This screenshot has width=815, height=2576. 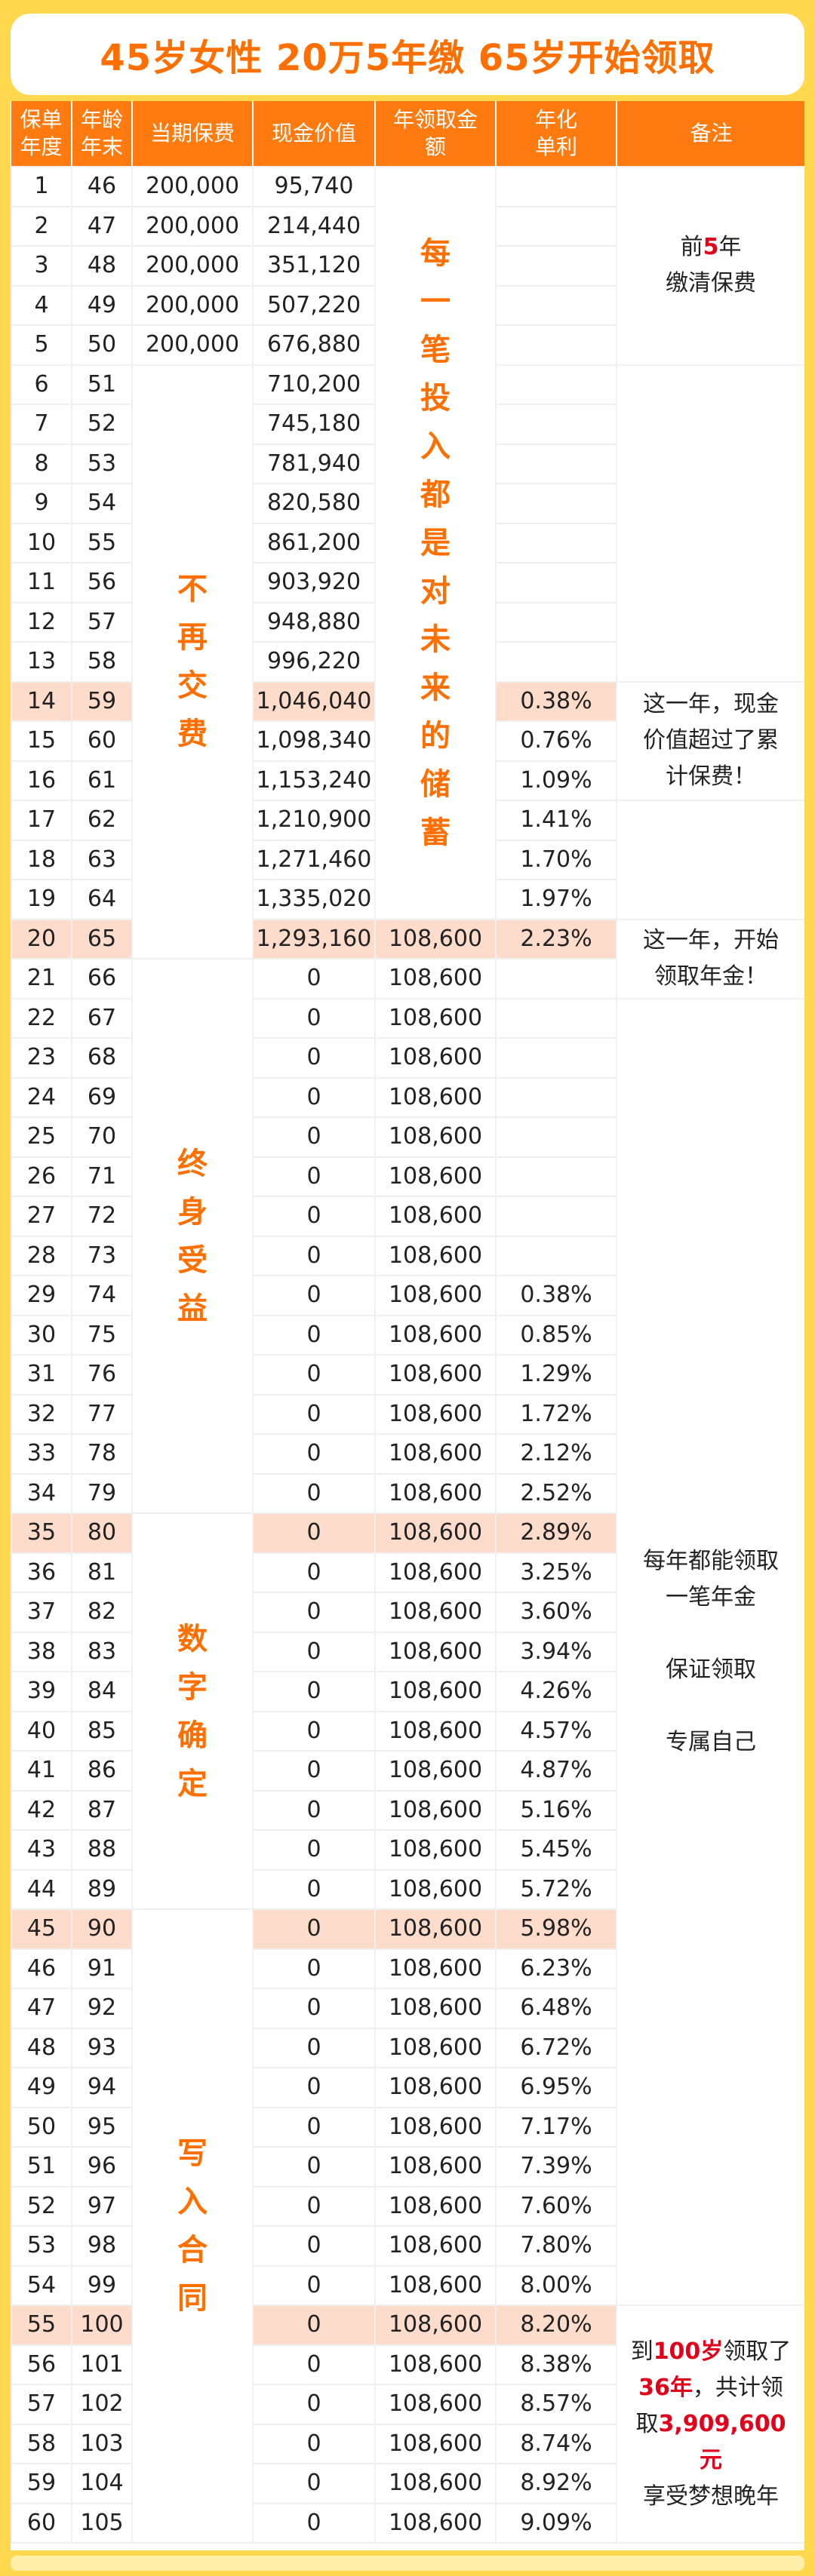 I want to click on annual-rate-cell: 1.97%, so click(x=556, y=899).